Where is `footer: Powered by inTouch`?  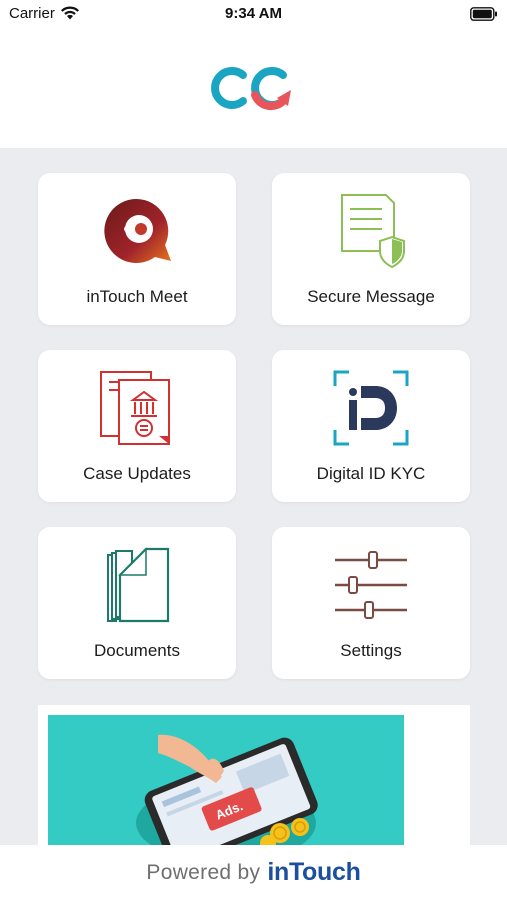
footer: Powered by inTouch is located at coordinates (253, 872).